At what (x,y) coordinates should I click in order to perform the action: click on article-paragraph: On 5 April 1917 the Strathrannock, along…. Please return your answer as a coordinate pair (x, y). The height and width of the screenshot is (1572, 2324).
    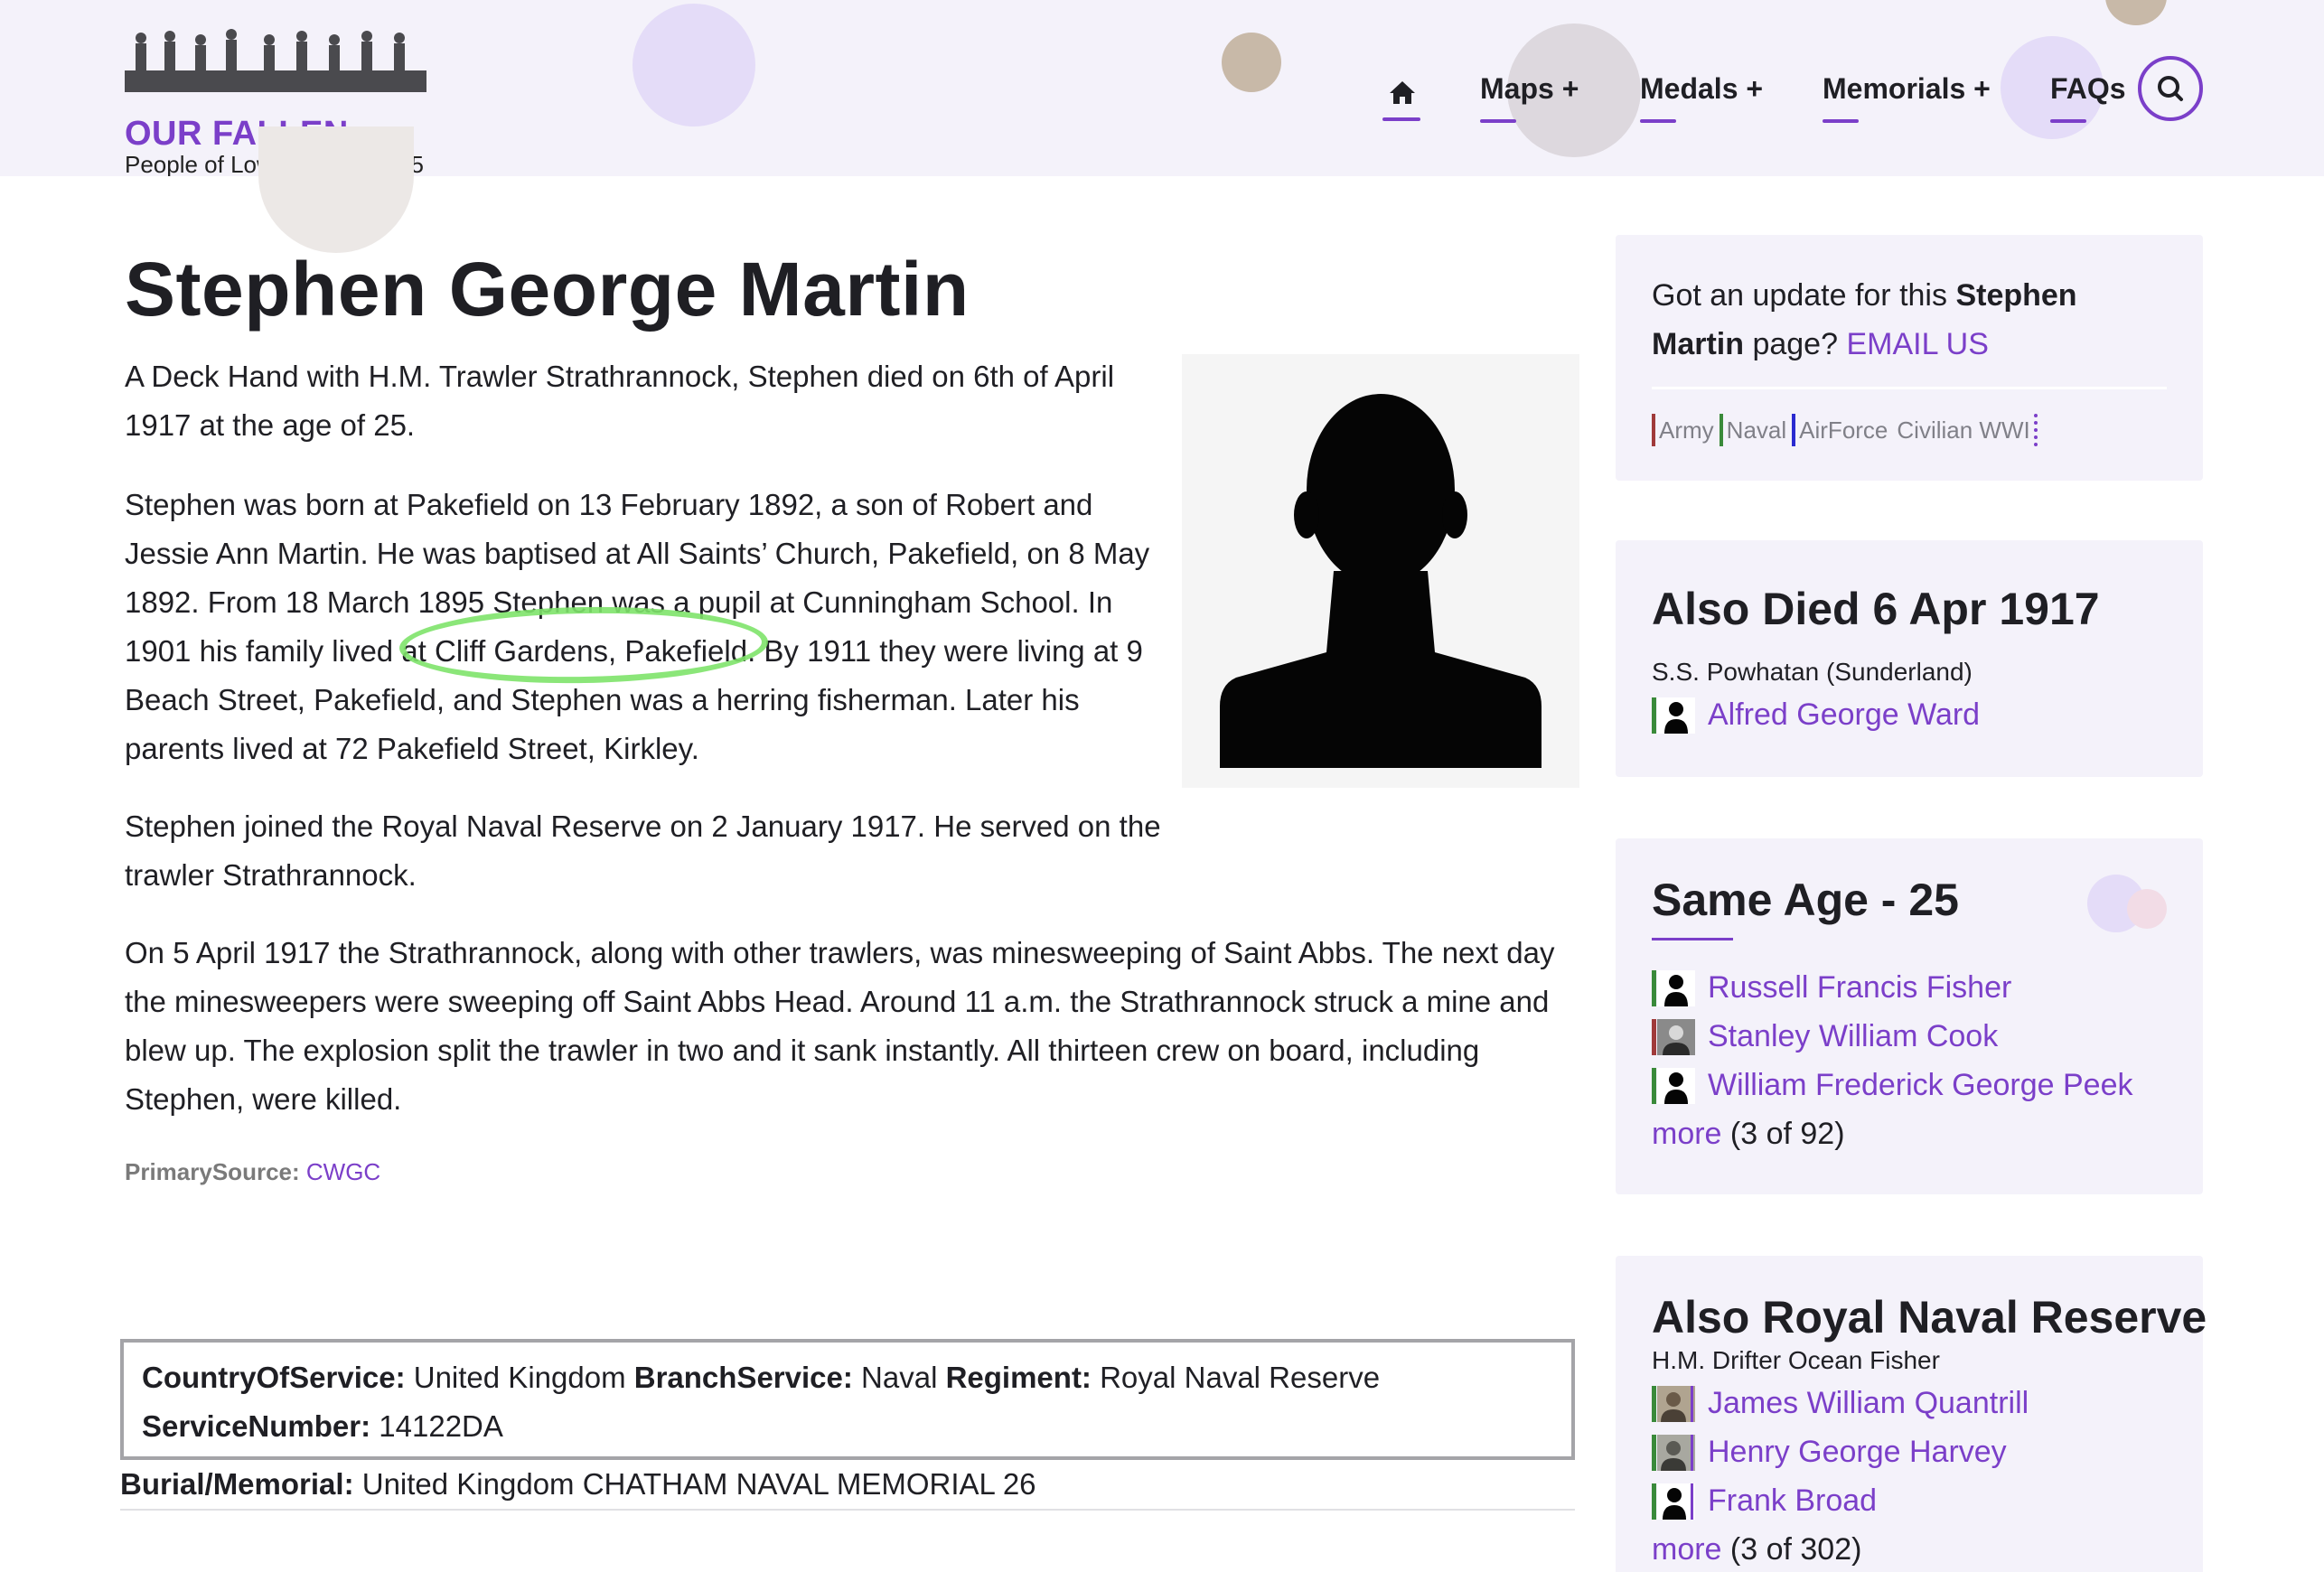
    Looking at the image, I should click on (840, 1026).